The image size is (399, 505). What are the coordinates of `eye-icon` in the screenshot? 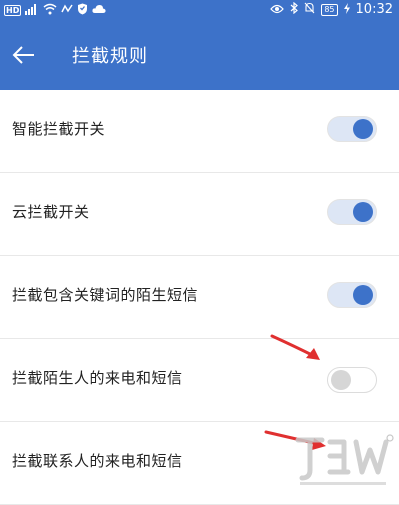 It's located at (277, 10).